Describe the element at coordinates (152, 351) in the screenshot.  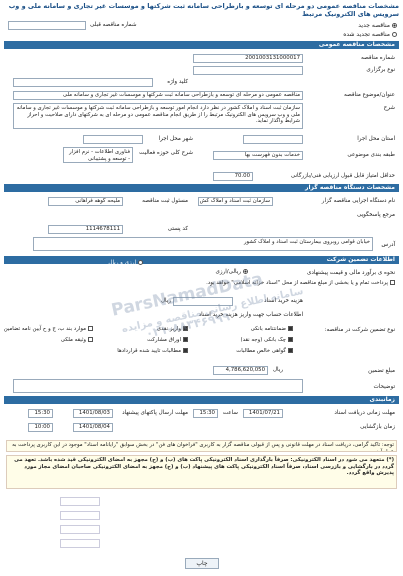
I see `option-contract-claims: مطالبات تایید شده قراردادها` at that location.